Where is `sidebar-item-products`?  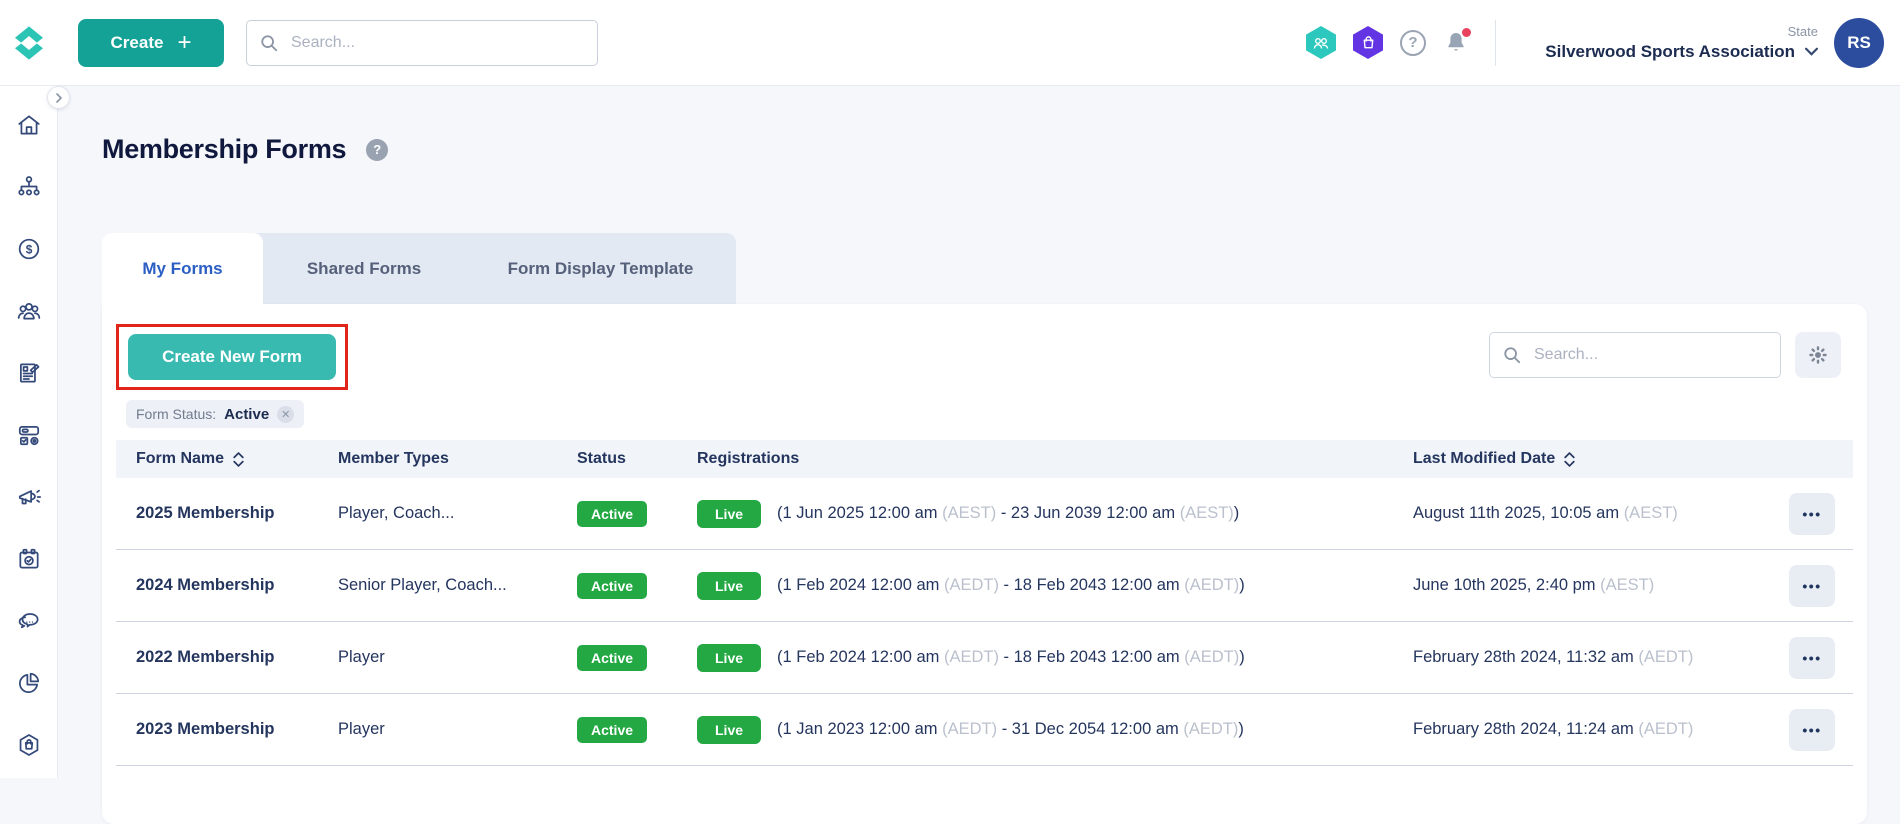 sidebar-item-products is located at coordinates (29, 435).